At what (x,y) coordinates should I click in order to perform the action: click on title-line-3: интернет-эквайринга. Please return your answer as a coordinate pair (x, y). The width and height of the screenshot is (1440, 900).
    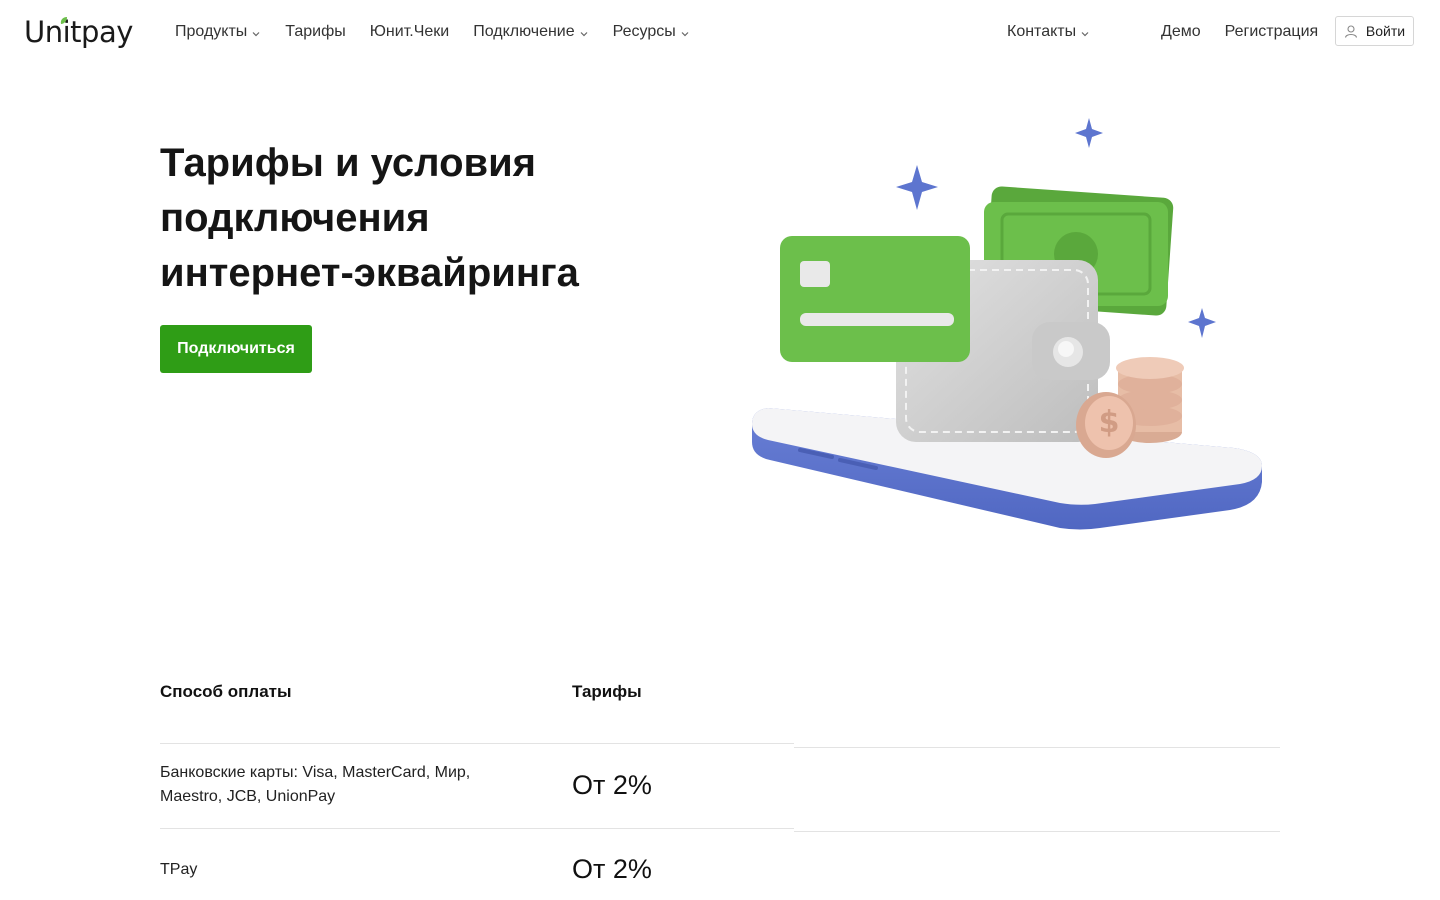
    Looking at the image, I should click on (369, 273).